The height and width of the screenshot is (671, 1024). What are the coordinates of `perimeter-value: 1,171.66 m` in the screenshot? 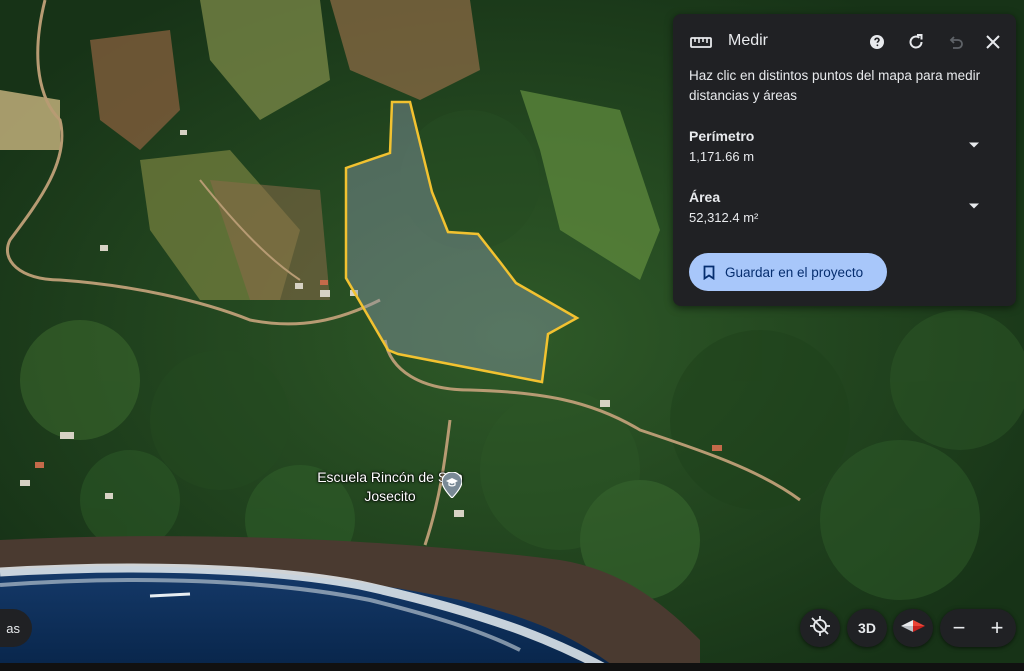 It's located at (722, 156).